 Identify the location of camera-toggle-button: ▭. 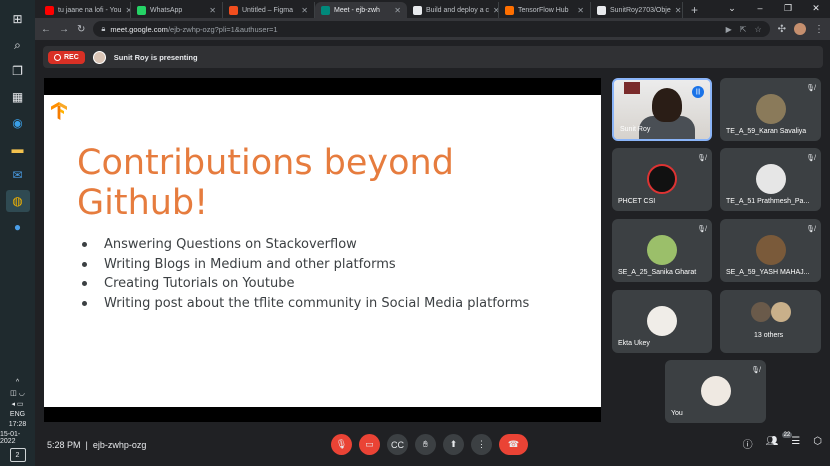
(369, 444).